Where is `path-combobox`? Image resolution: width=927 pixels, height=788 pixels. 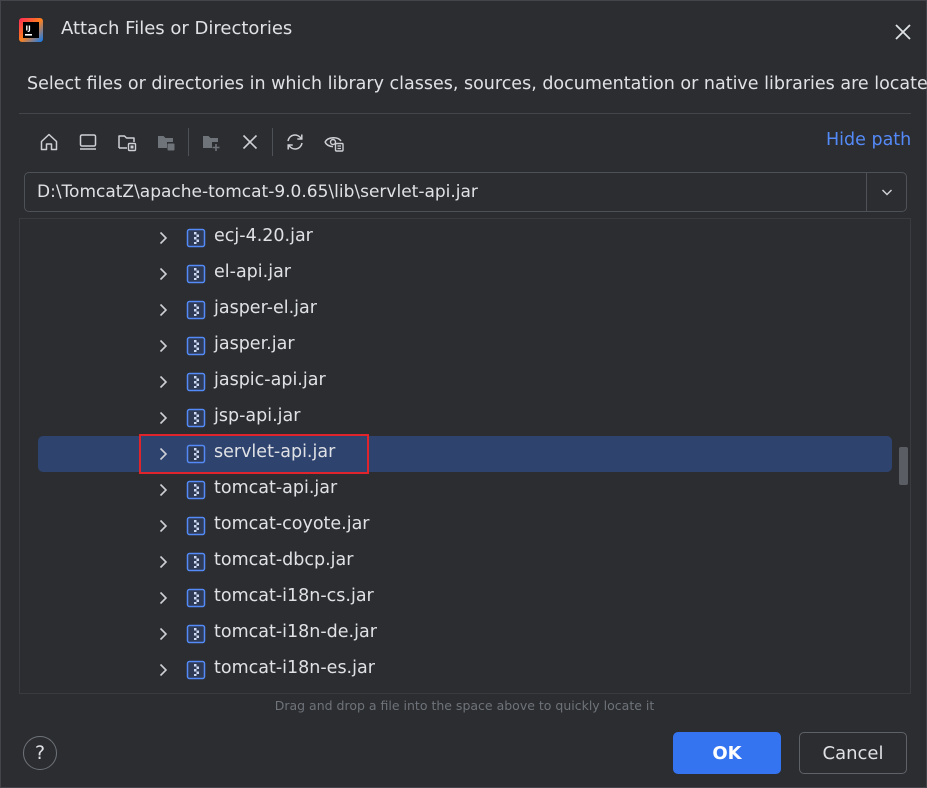
path-combobox is located at coordinates (465, 192).